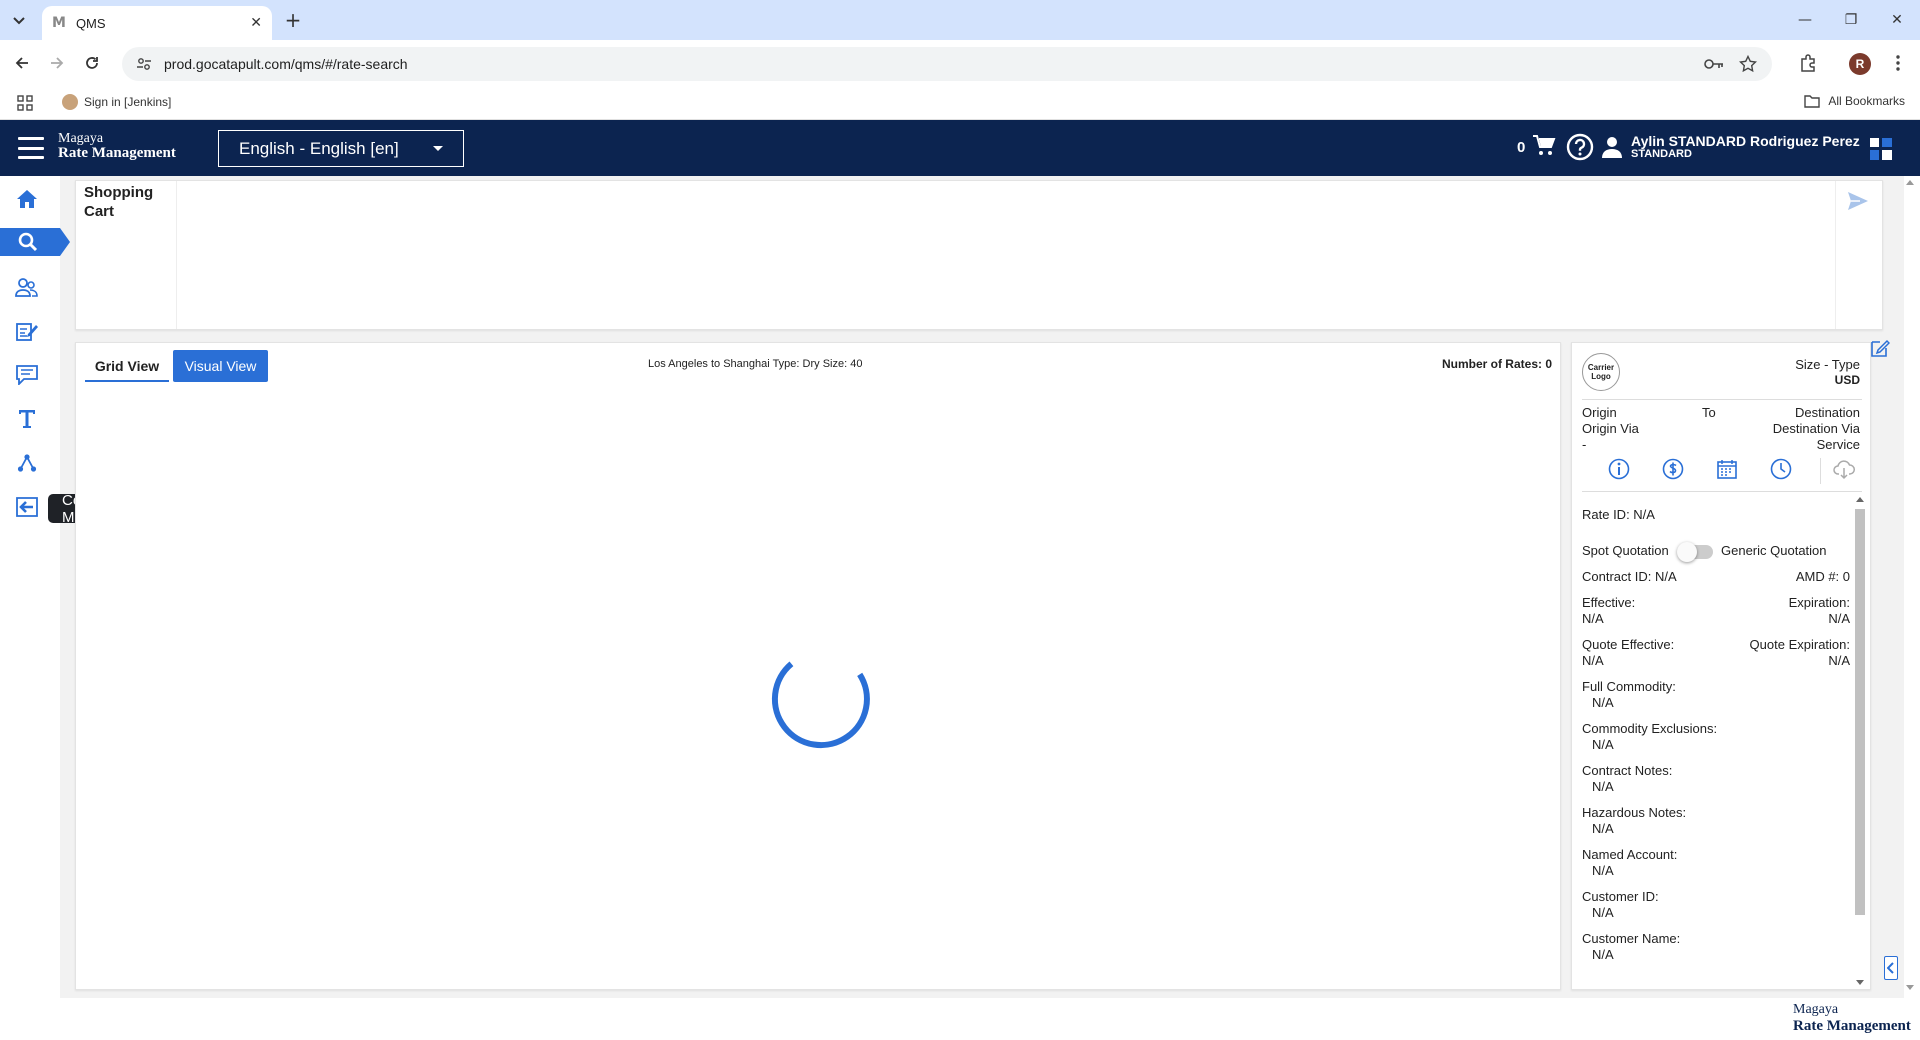 Image resolution: width=1920 pixels, height=1040 pixels. What do you see at coordinates (1816, 428) in the screenshot?
I see `destination-via-label: Destination Via` at bounding box center [1816, 428].